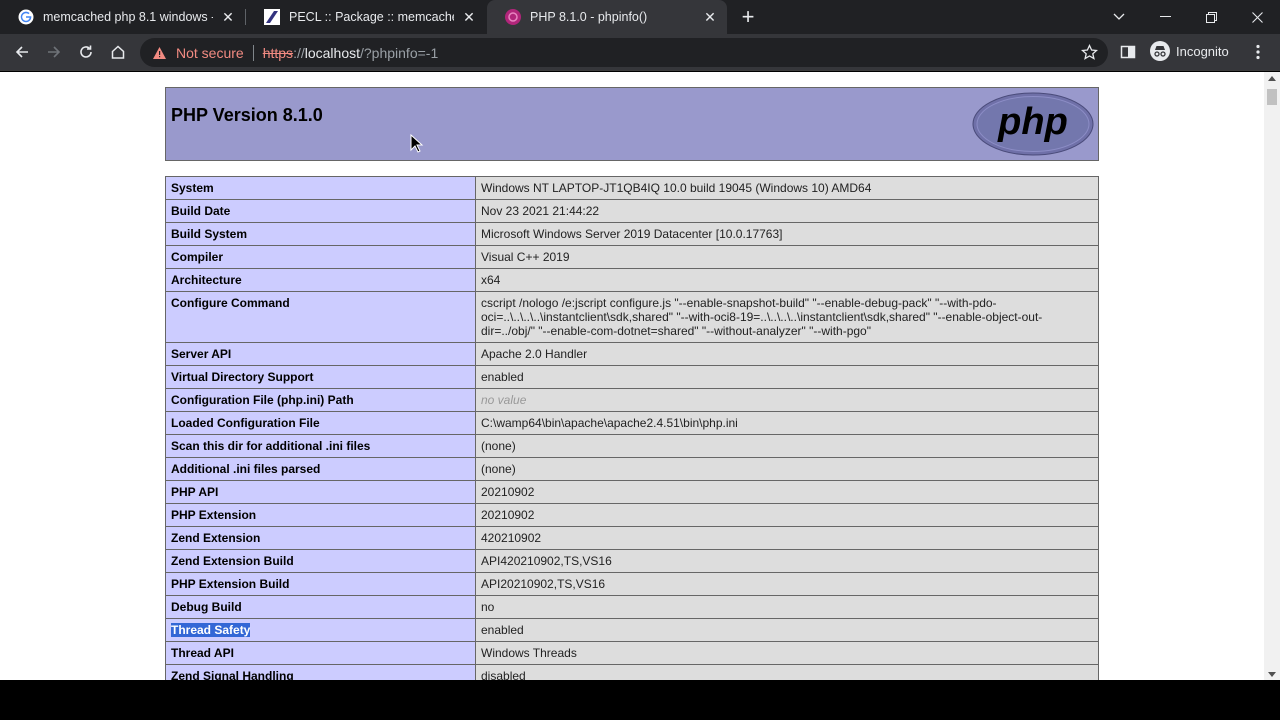 Image resolution: width=1280 pixels, height=720 pixels. What do you see at coordinates (787, 400) in the screenshot?
I see `row-value: no value` at bounding box center [787, 400].